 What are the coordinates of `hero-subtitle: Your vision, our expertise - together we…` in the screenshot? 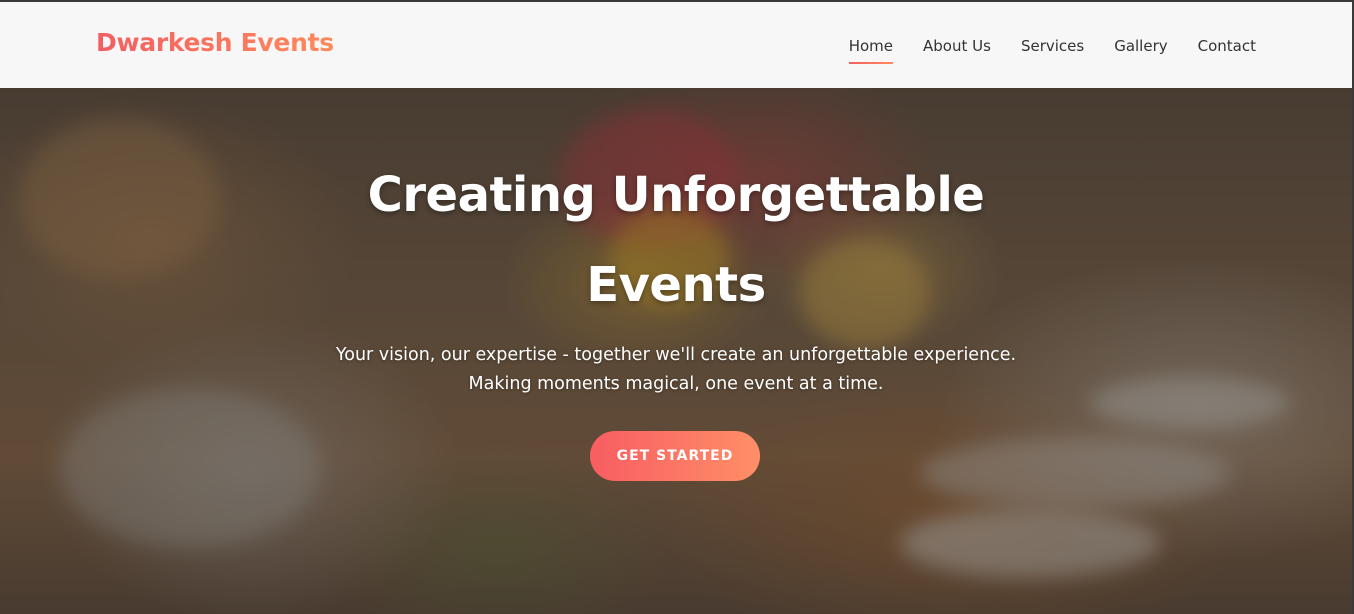 It's located at (676, 369).